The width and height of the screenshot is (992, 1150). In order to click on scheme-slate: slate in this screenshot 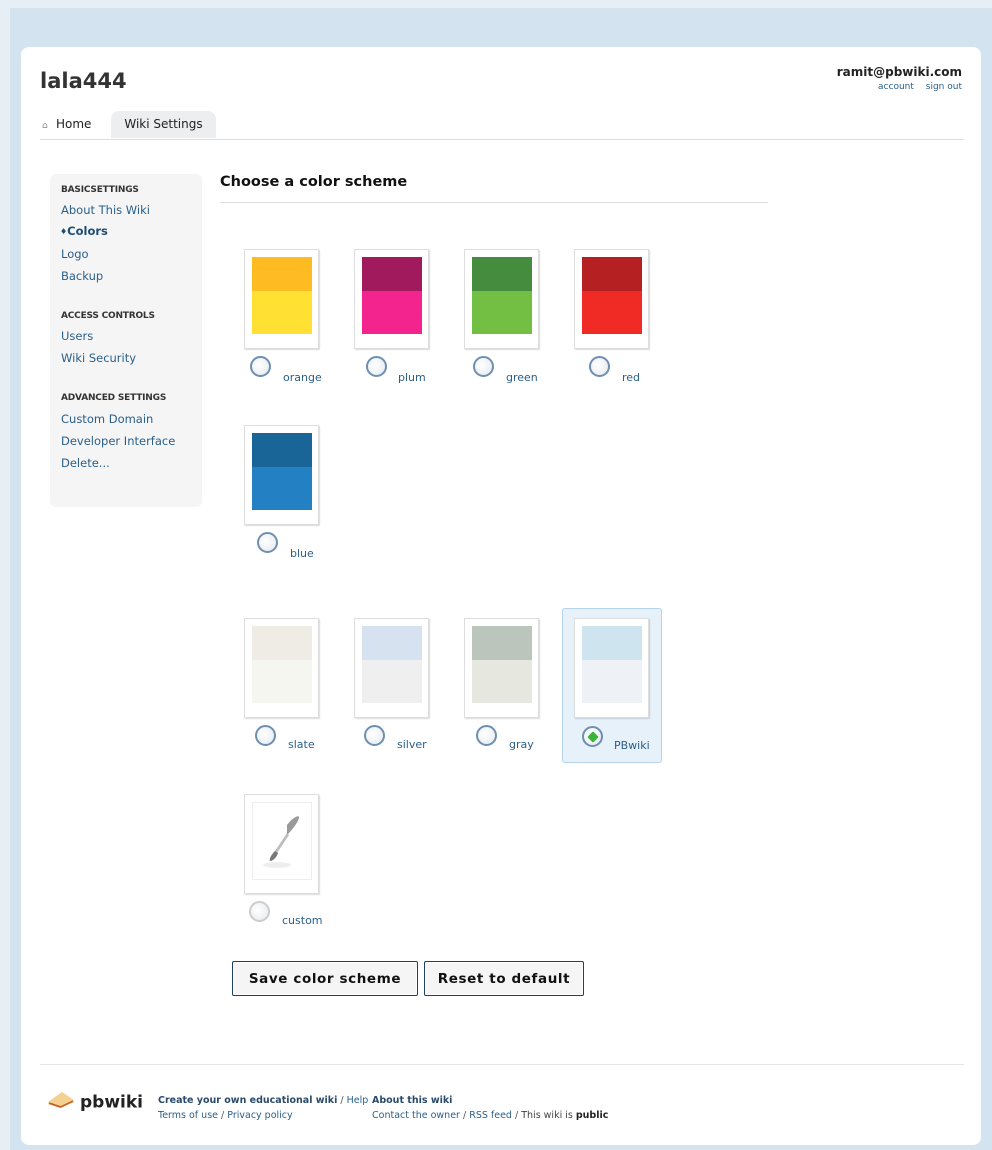, I will do `click(294, 695)`.